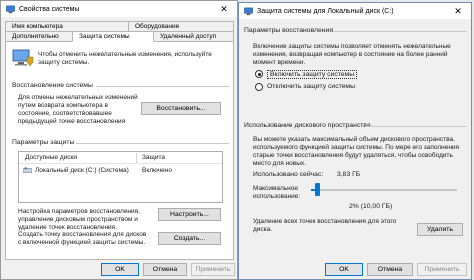 Image resolution: width=474 pixels, height=280 pixels. I want to click on enable-protection-label: Включить защиту системы, so click(312, 74).